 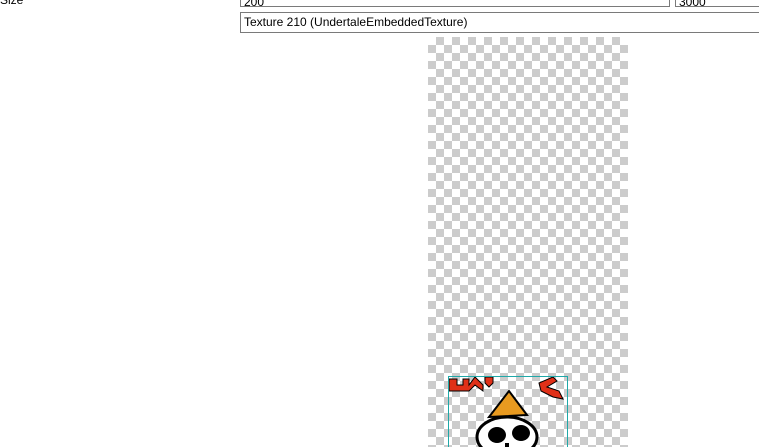 I want to click on texture-reference-field: Texture 210 (UndertaleEmbeddedTexture), so click(x=499, y=22).